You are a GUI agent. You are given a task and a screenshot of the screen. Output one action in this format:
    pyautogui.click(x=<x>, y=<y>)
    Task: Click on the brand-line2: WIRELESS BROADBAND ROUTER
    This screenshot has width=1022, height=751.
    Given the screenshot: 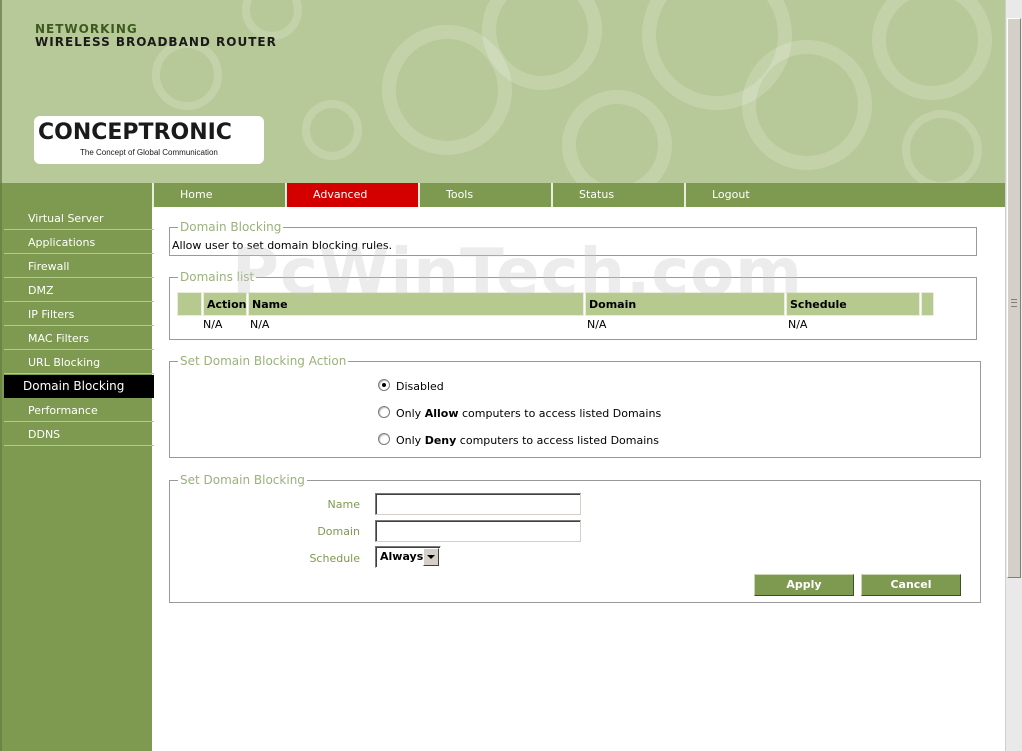 What is the action you would take?
    pyautogui.click(x=156, y=42)
    